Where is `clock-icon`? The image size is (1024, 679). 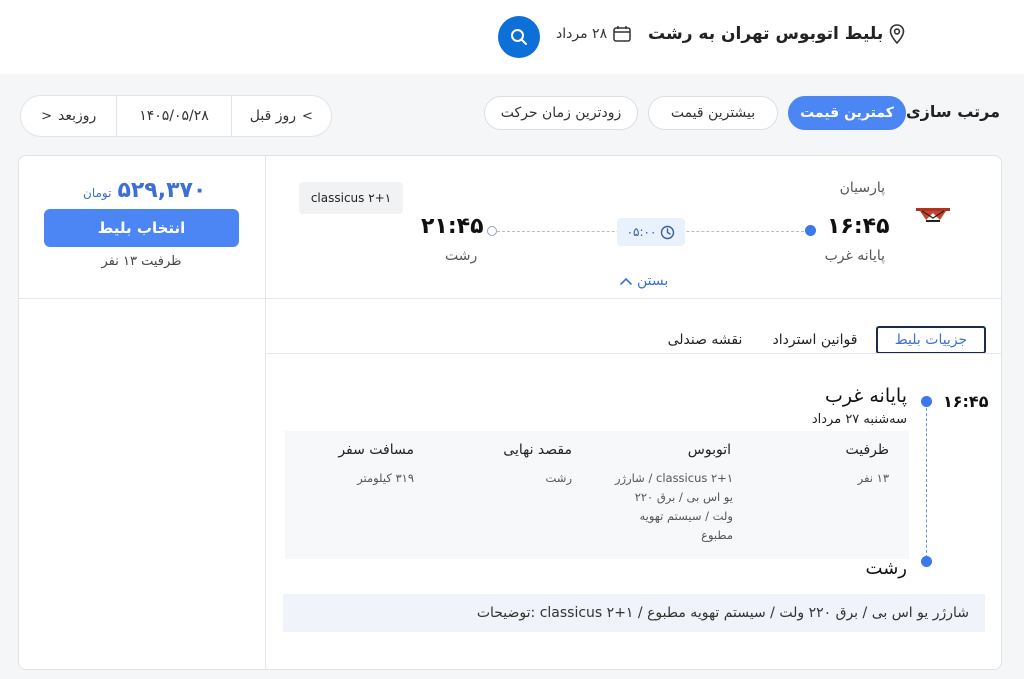
clock-icon is located at coordinates (668, 232).